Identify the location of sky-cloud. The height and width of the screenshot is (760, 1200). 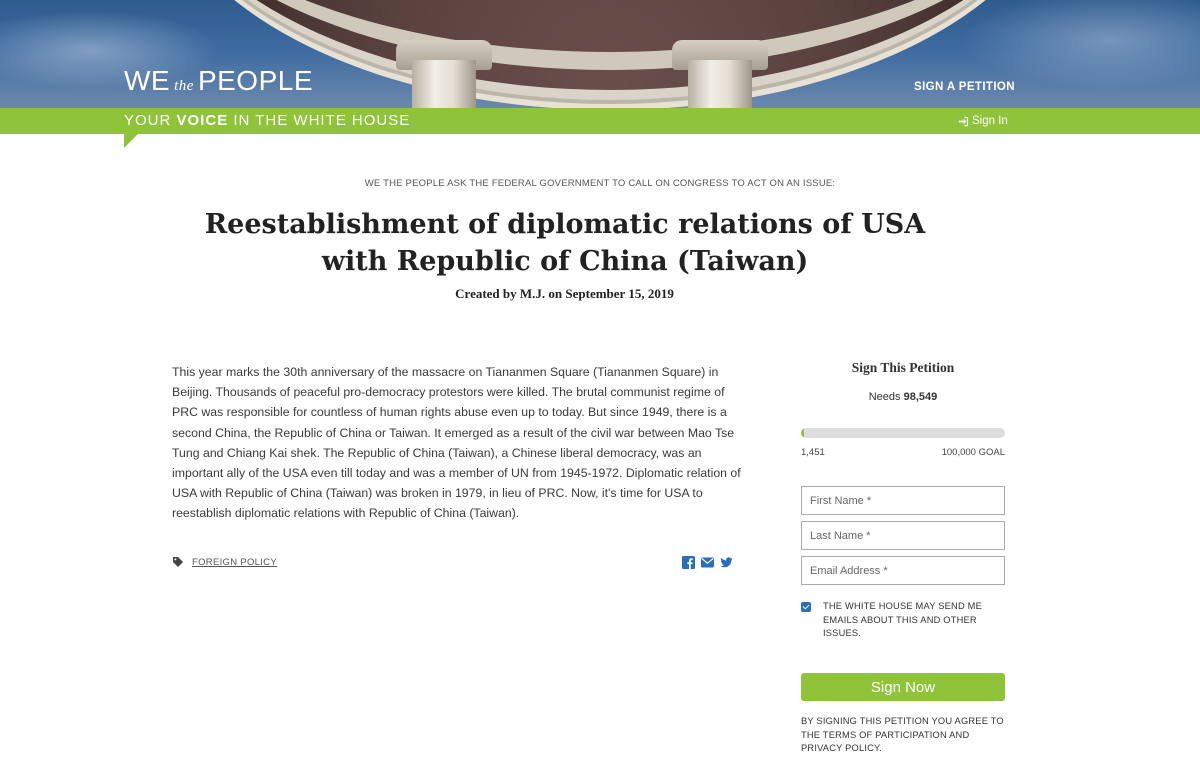
(1080, 45).